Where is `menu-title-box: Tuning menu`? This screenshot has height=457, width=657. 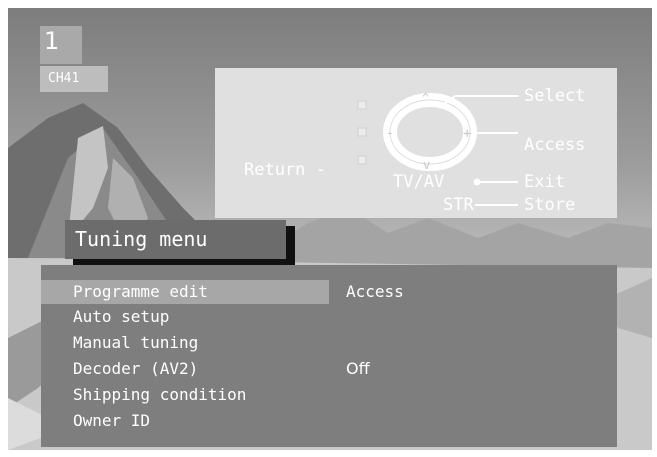
menu-title-box: Tuning menu is located at coordinates (175, 239).